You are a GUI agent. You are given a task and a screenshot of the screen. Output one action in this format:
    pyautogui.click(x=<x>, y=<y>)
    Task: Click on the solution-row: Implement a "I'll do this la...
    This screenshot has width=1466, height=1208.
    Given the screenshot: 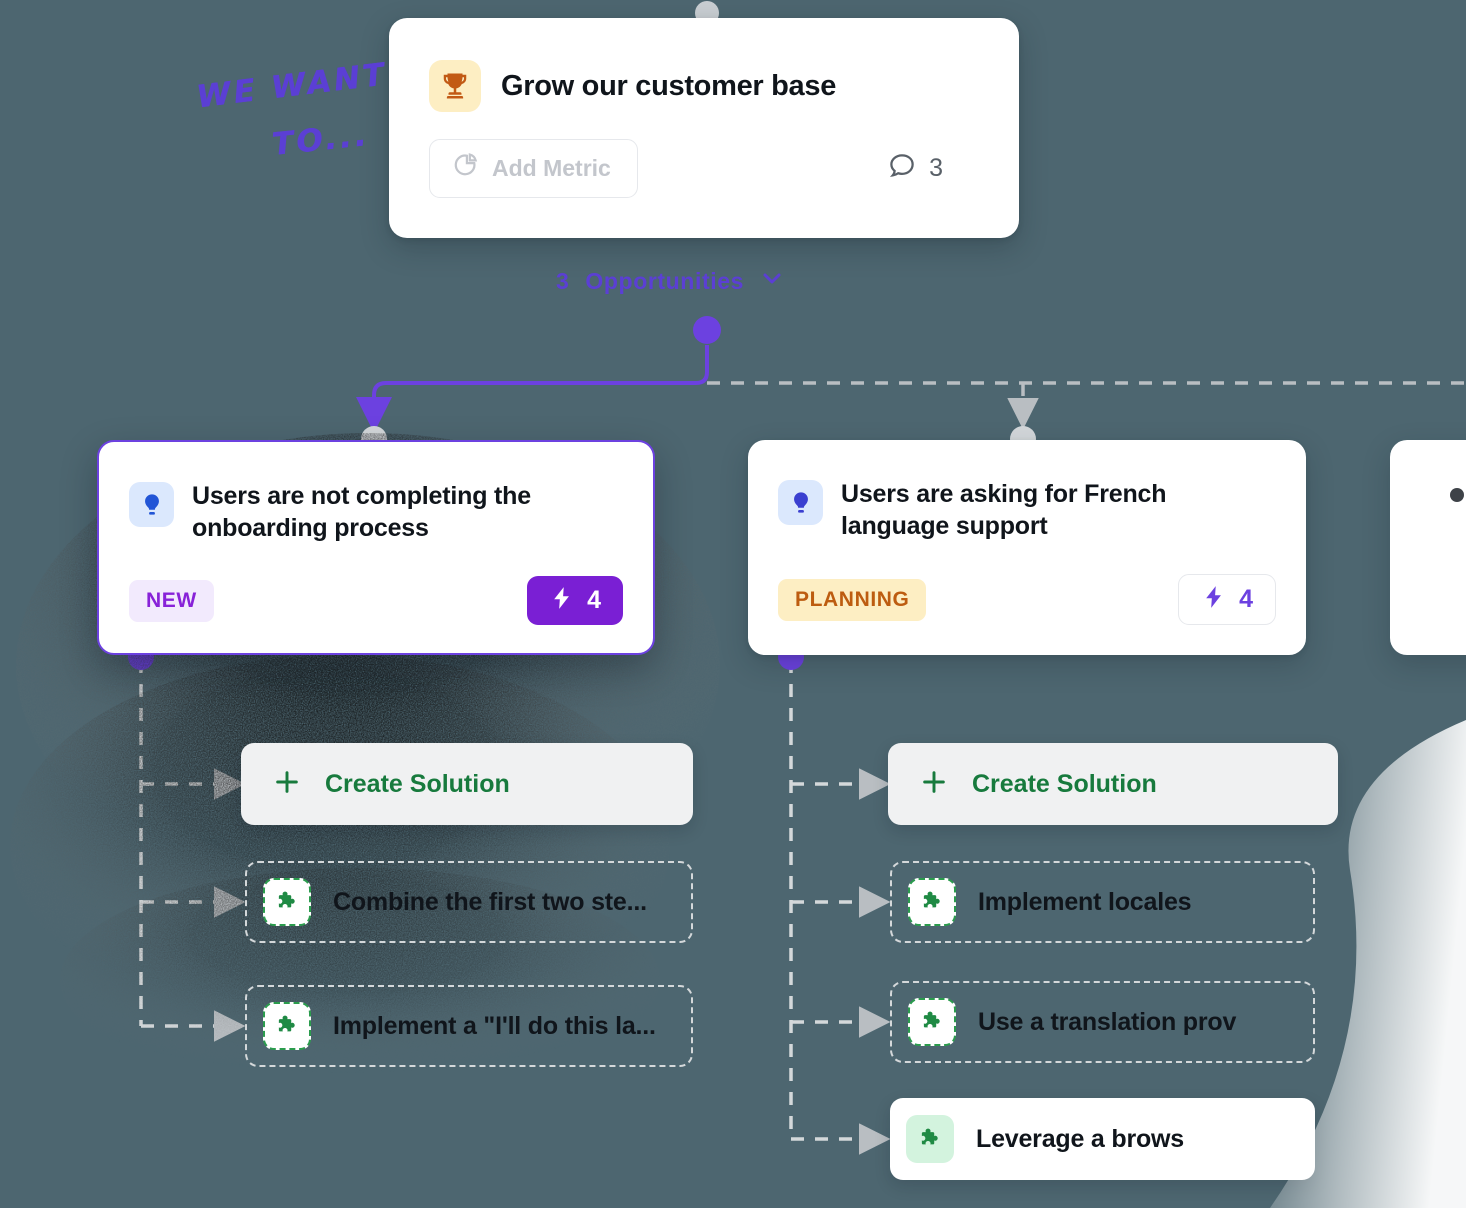 What is the action you would take?
    pyautogui.click(x=469, y=1026)
    